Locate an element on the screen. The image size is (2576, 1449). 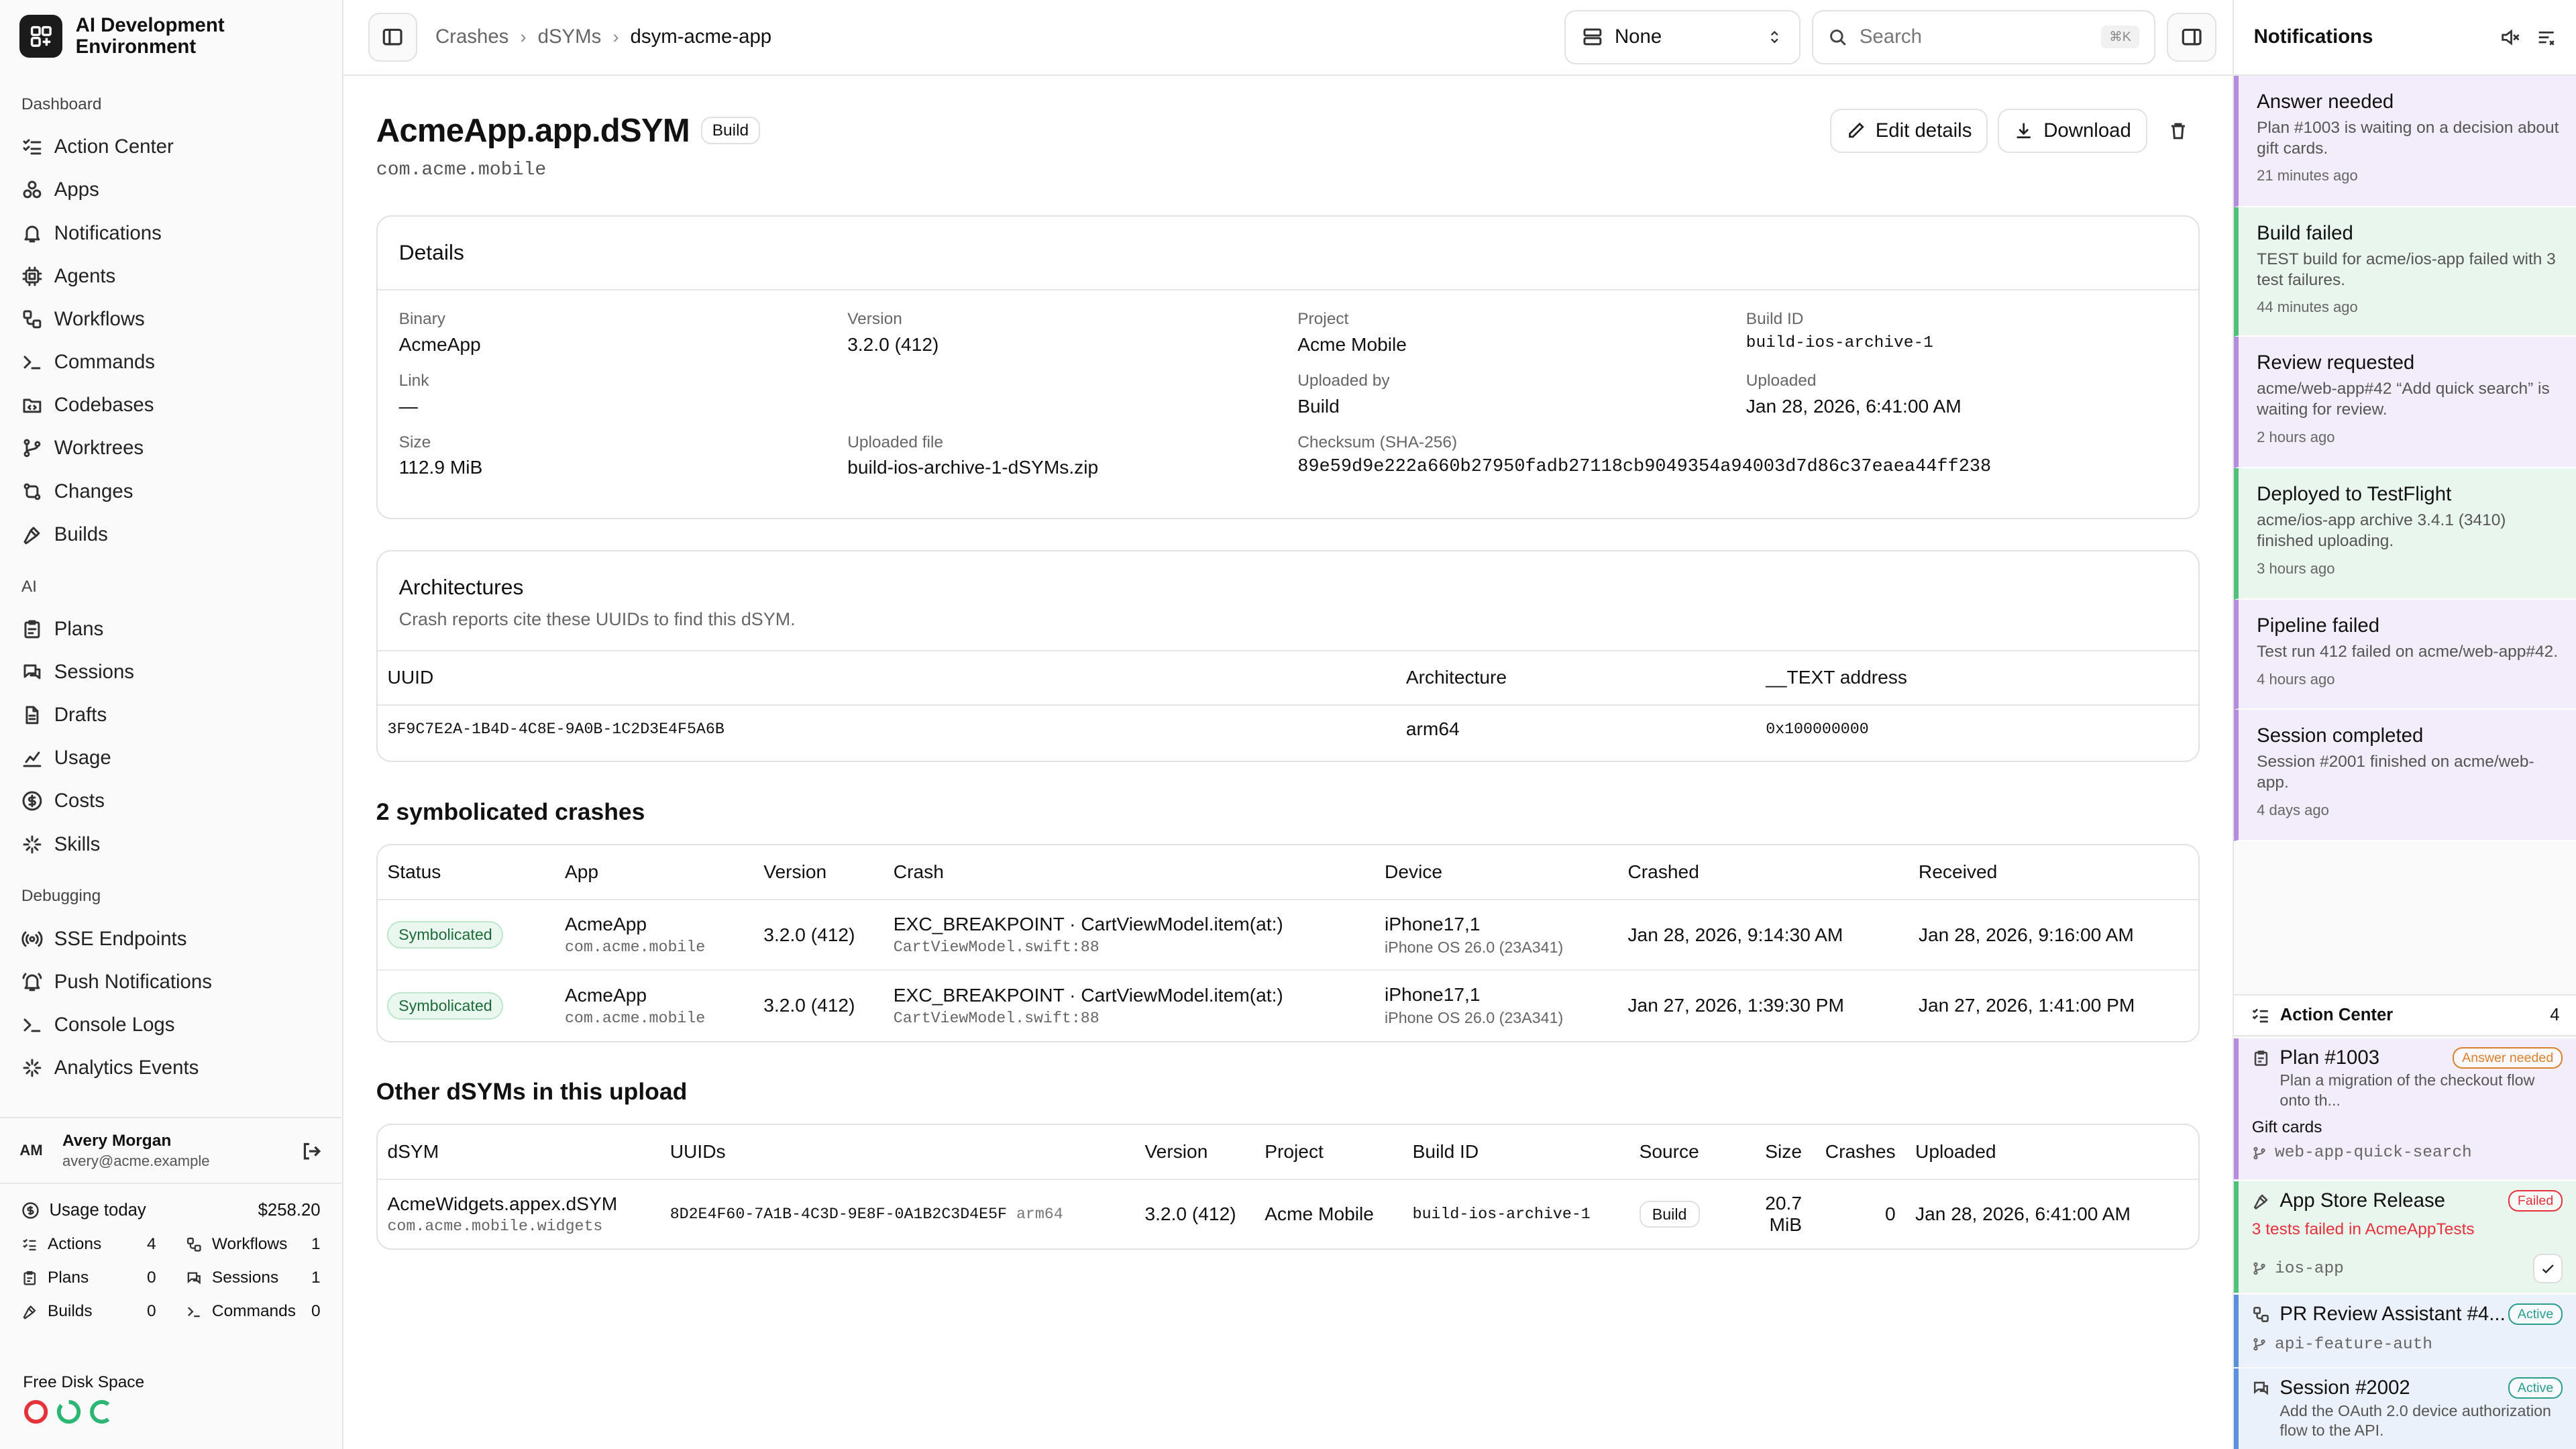
breadcrumb-dsyms: dSYMs is located at coordinates (570, 36).